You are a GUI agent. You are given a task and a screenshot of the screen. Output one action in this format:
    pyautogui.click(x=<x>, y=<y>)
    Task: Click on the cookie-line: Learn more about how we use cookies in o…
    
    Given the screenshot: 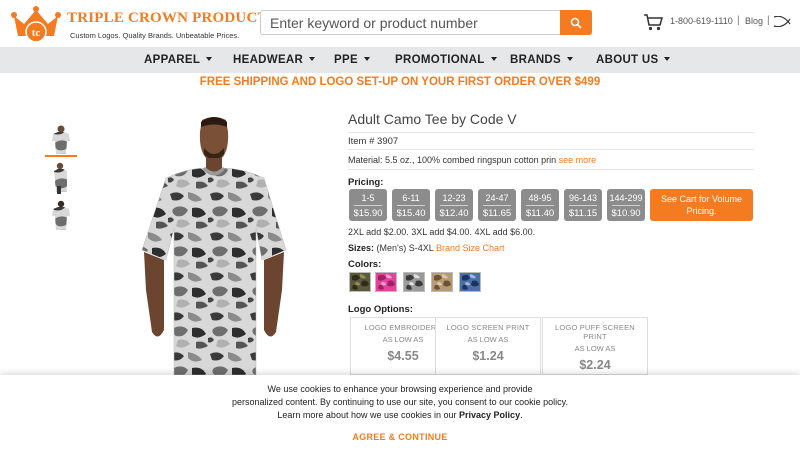 What is the action you would take?
    pyautogui.click(x=400, y=415)
    